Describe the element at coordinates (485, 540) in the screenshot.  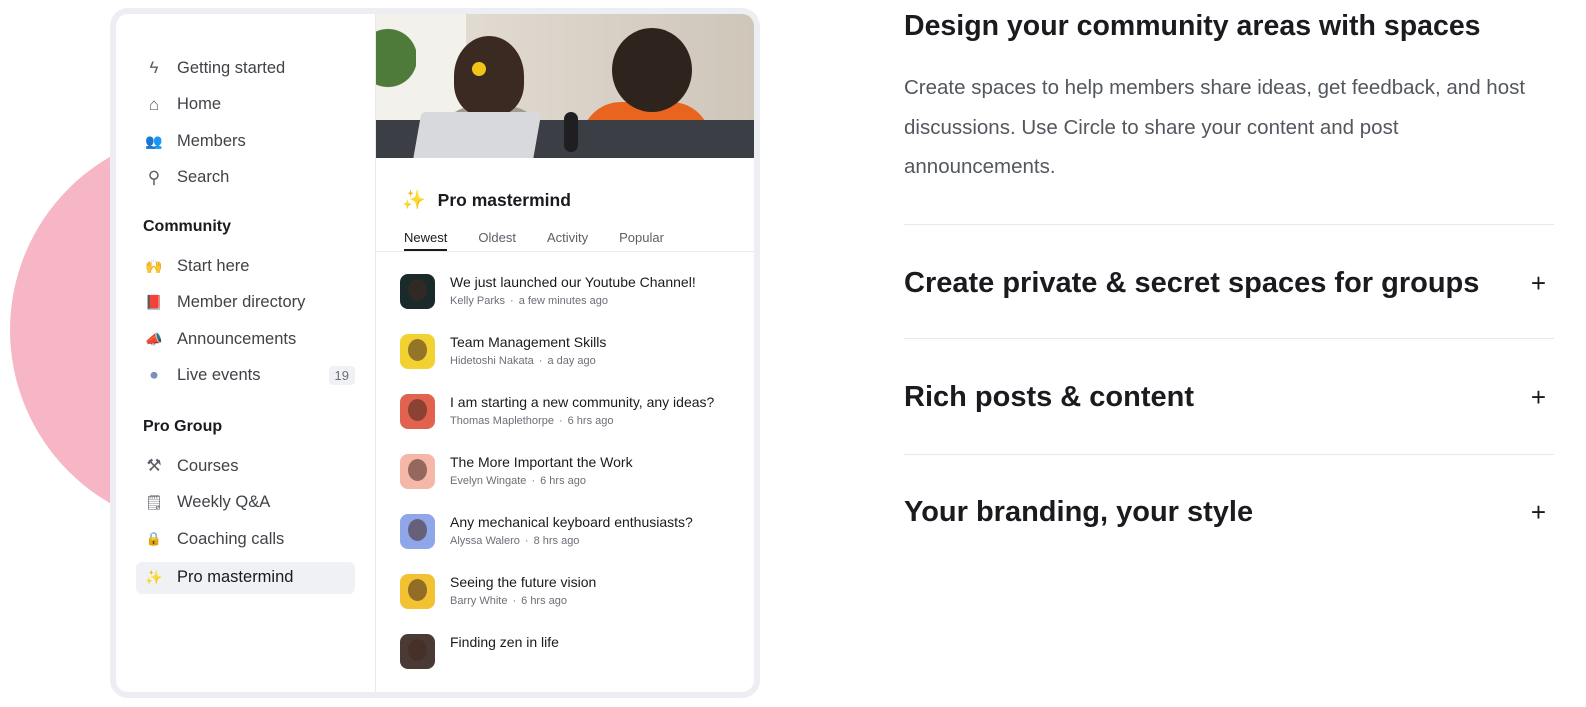
I see `post-author: Alyssa Walero` at that location.